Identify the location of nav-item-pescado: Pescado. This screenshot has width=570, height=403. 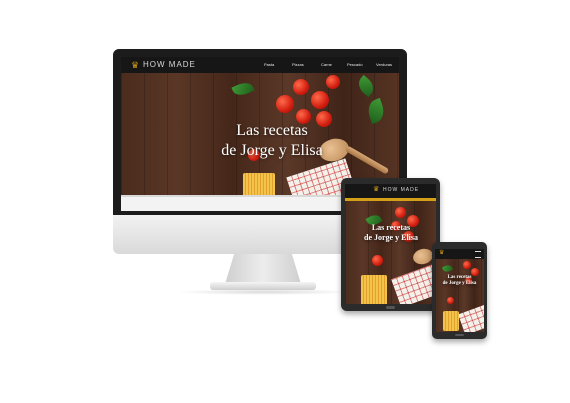
(355, 64).